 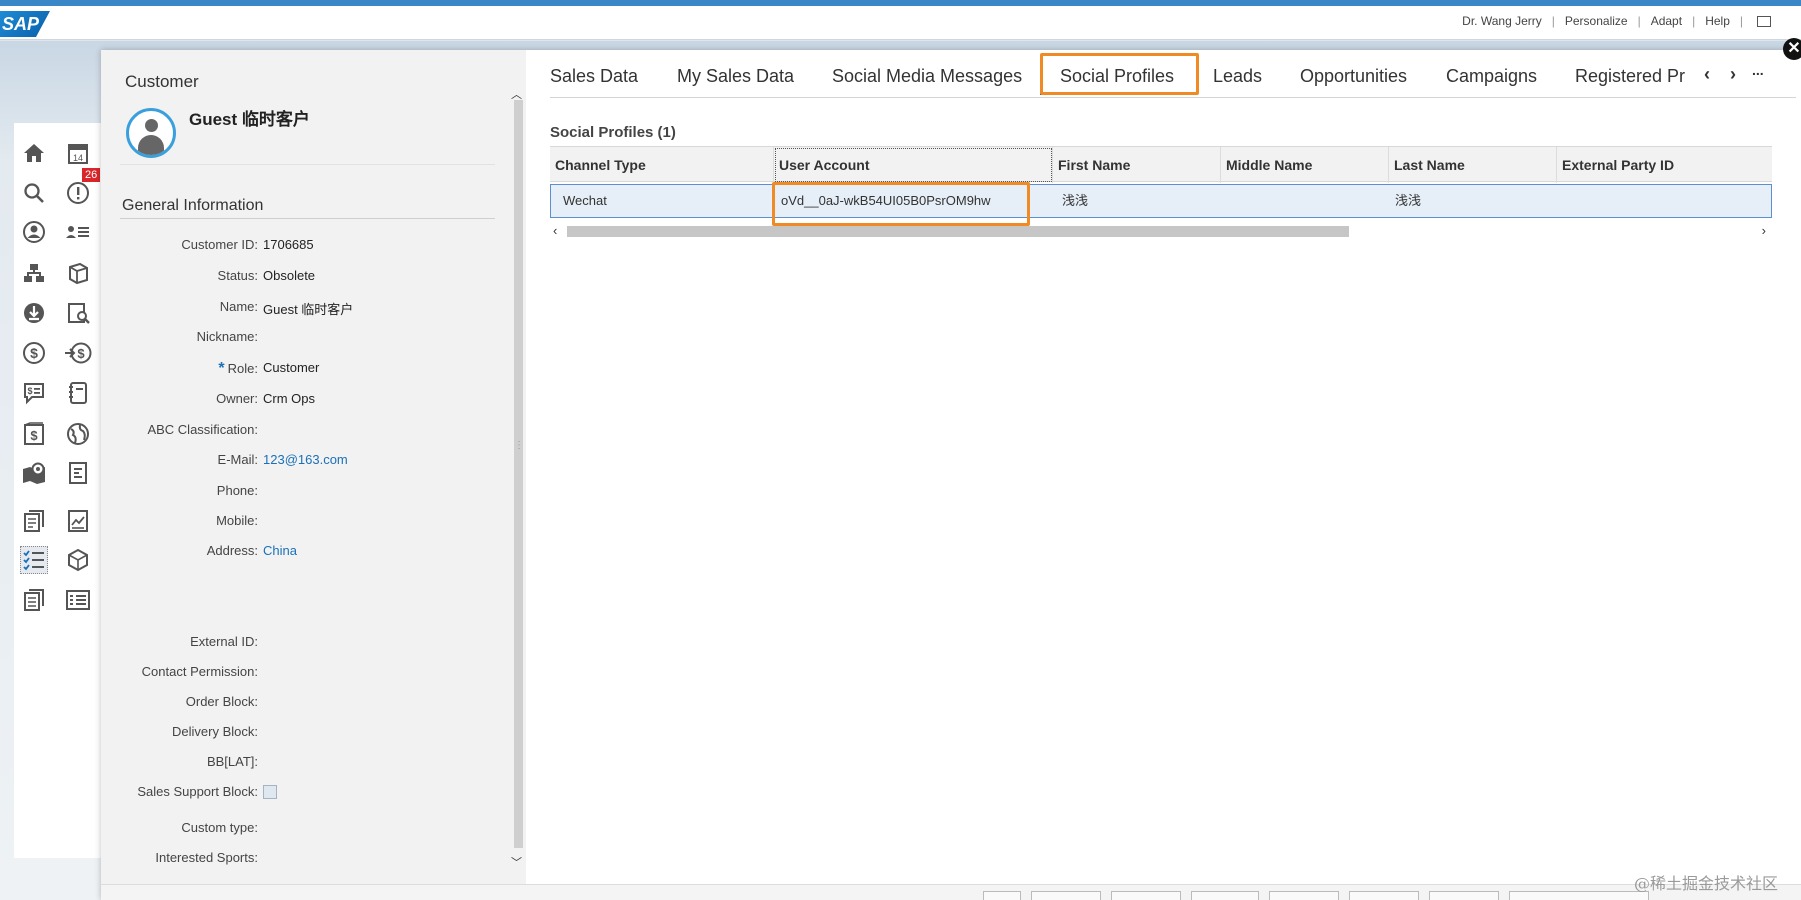 I want to click on cell-middle-name, so click(x=1306, y=201).